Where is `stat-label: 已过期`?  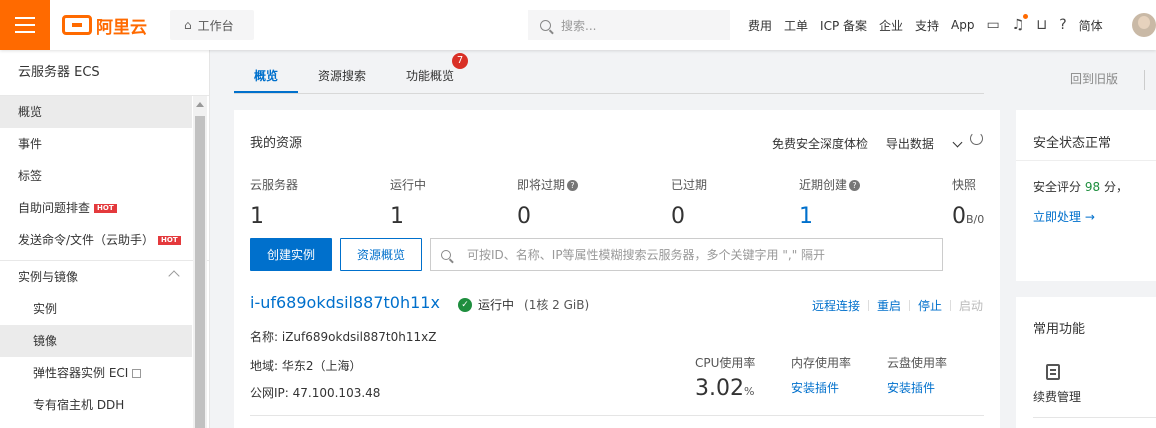 stat-label: 已过期 is located at coordinates (689, 185).